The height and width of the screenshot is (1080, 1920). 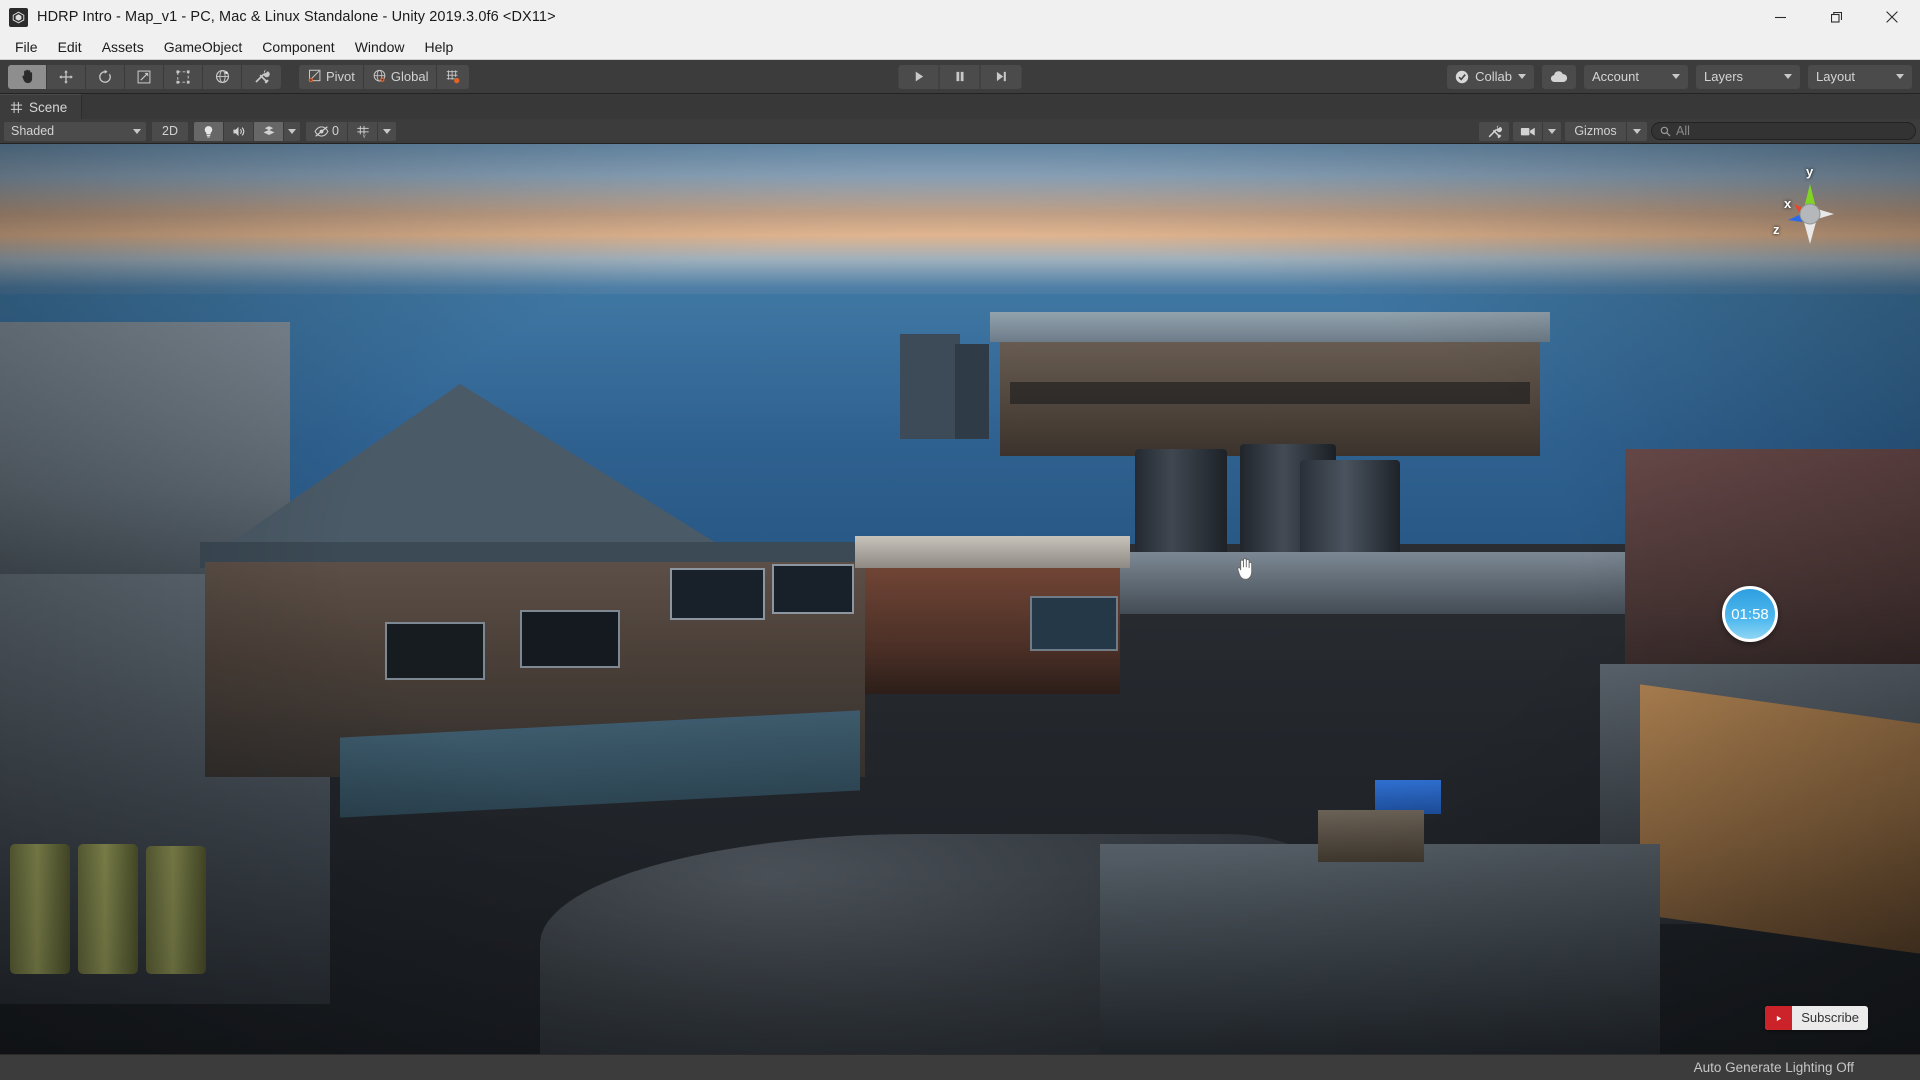 I want to click on gizmos-group: Gizmos, so click(x=1606, y=131).